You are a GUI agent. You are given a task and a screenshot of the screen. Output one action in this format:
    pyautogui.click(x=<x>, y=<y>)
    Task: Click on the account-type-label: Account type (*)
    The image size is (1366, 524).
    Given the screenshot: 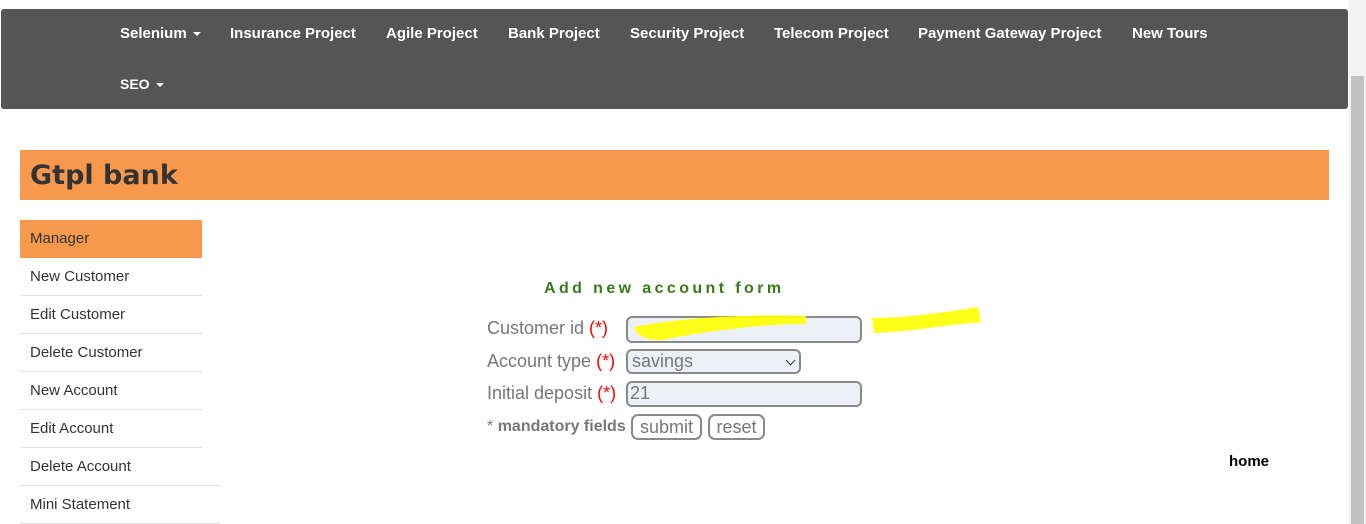 What is the action you would take?
    pyautogui.click(x=551, y=361)
    